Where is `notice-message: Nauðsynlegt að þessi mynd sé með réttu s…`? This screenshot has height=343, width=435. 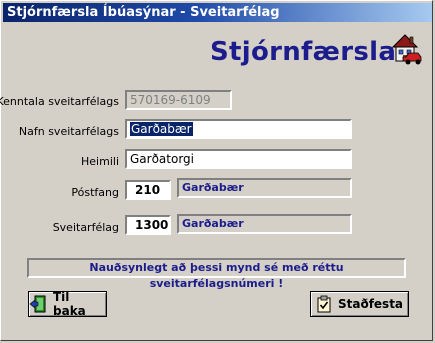
notice-message: Nauðsynlegt að þessi mynd sé með réttu s… is located at coordinates (216, 274).